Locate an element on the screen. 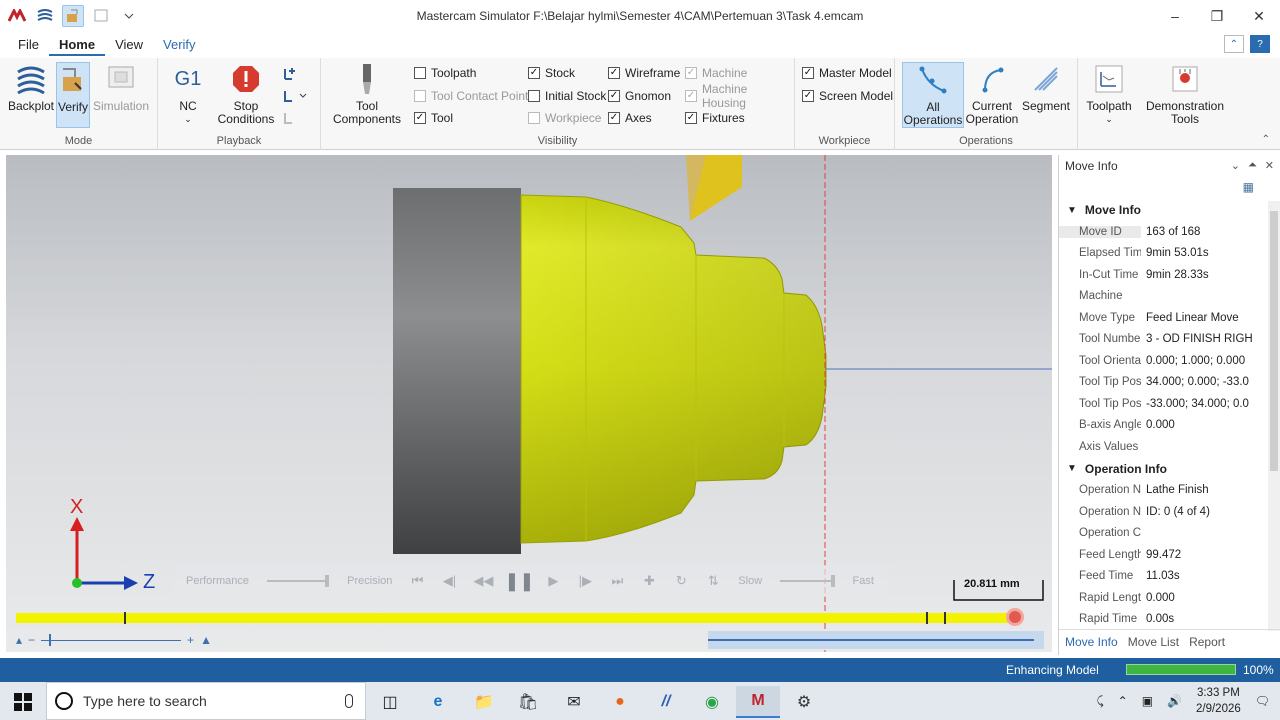 Image resolution: width=1280 pixels, height=720 pixels. tool-checkbox: ✓ Tool is located at coordinates (433, 118).